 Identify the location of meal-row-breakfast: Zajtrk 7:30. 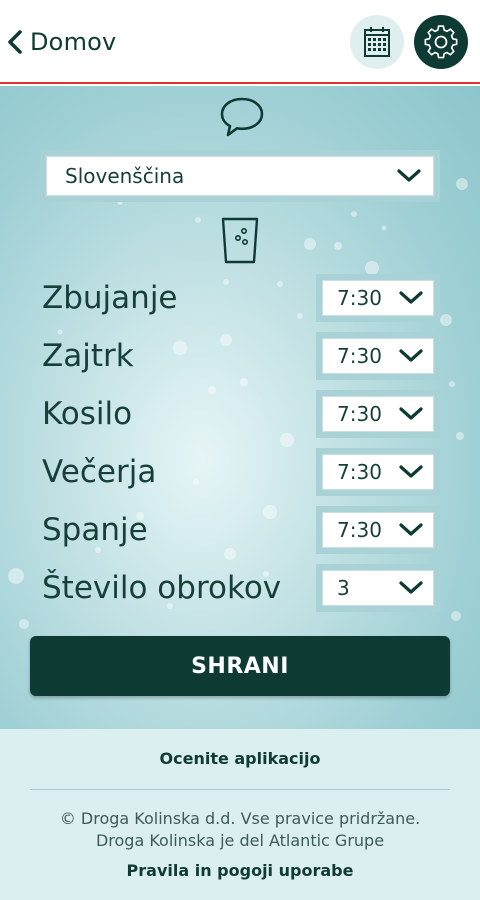
(240, 356).